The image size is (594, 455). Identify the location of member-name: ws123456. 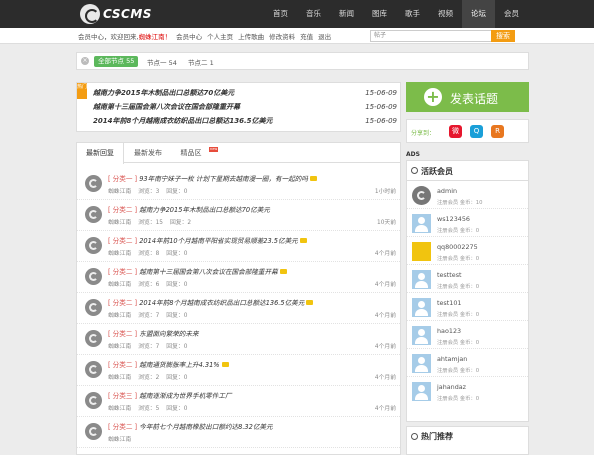
(453, 219).